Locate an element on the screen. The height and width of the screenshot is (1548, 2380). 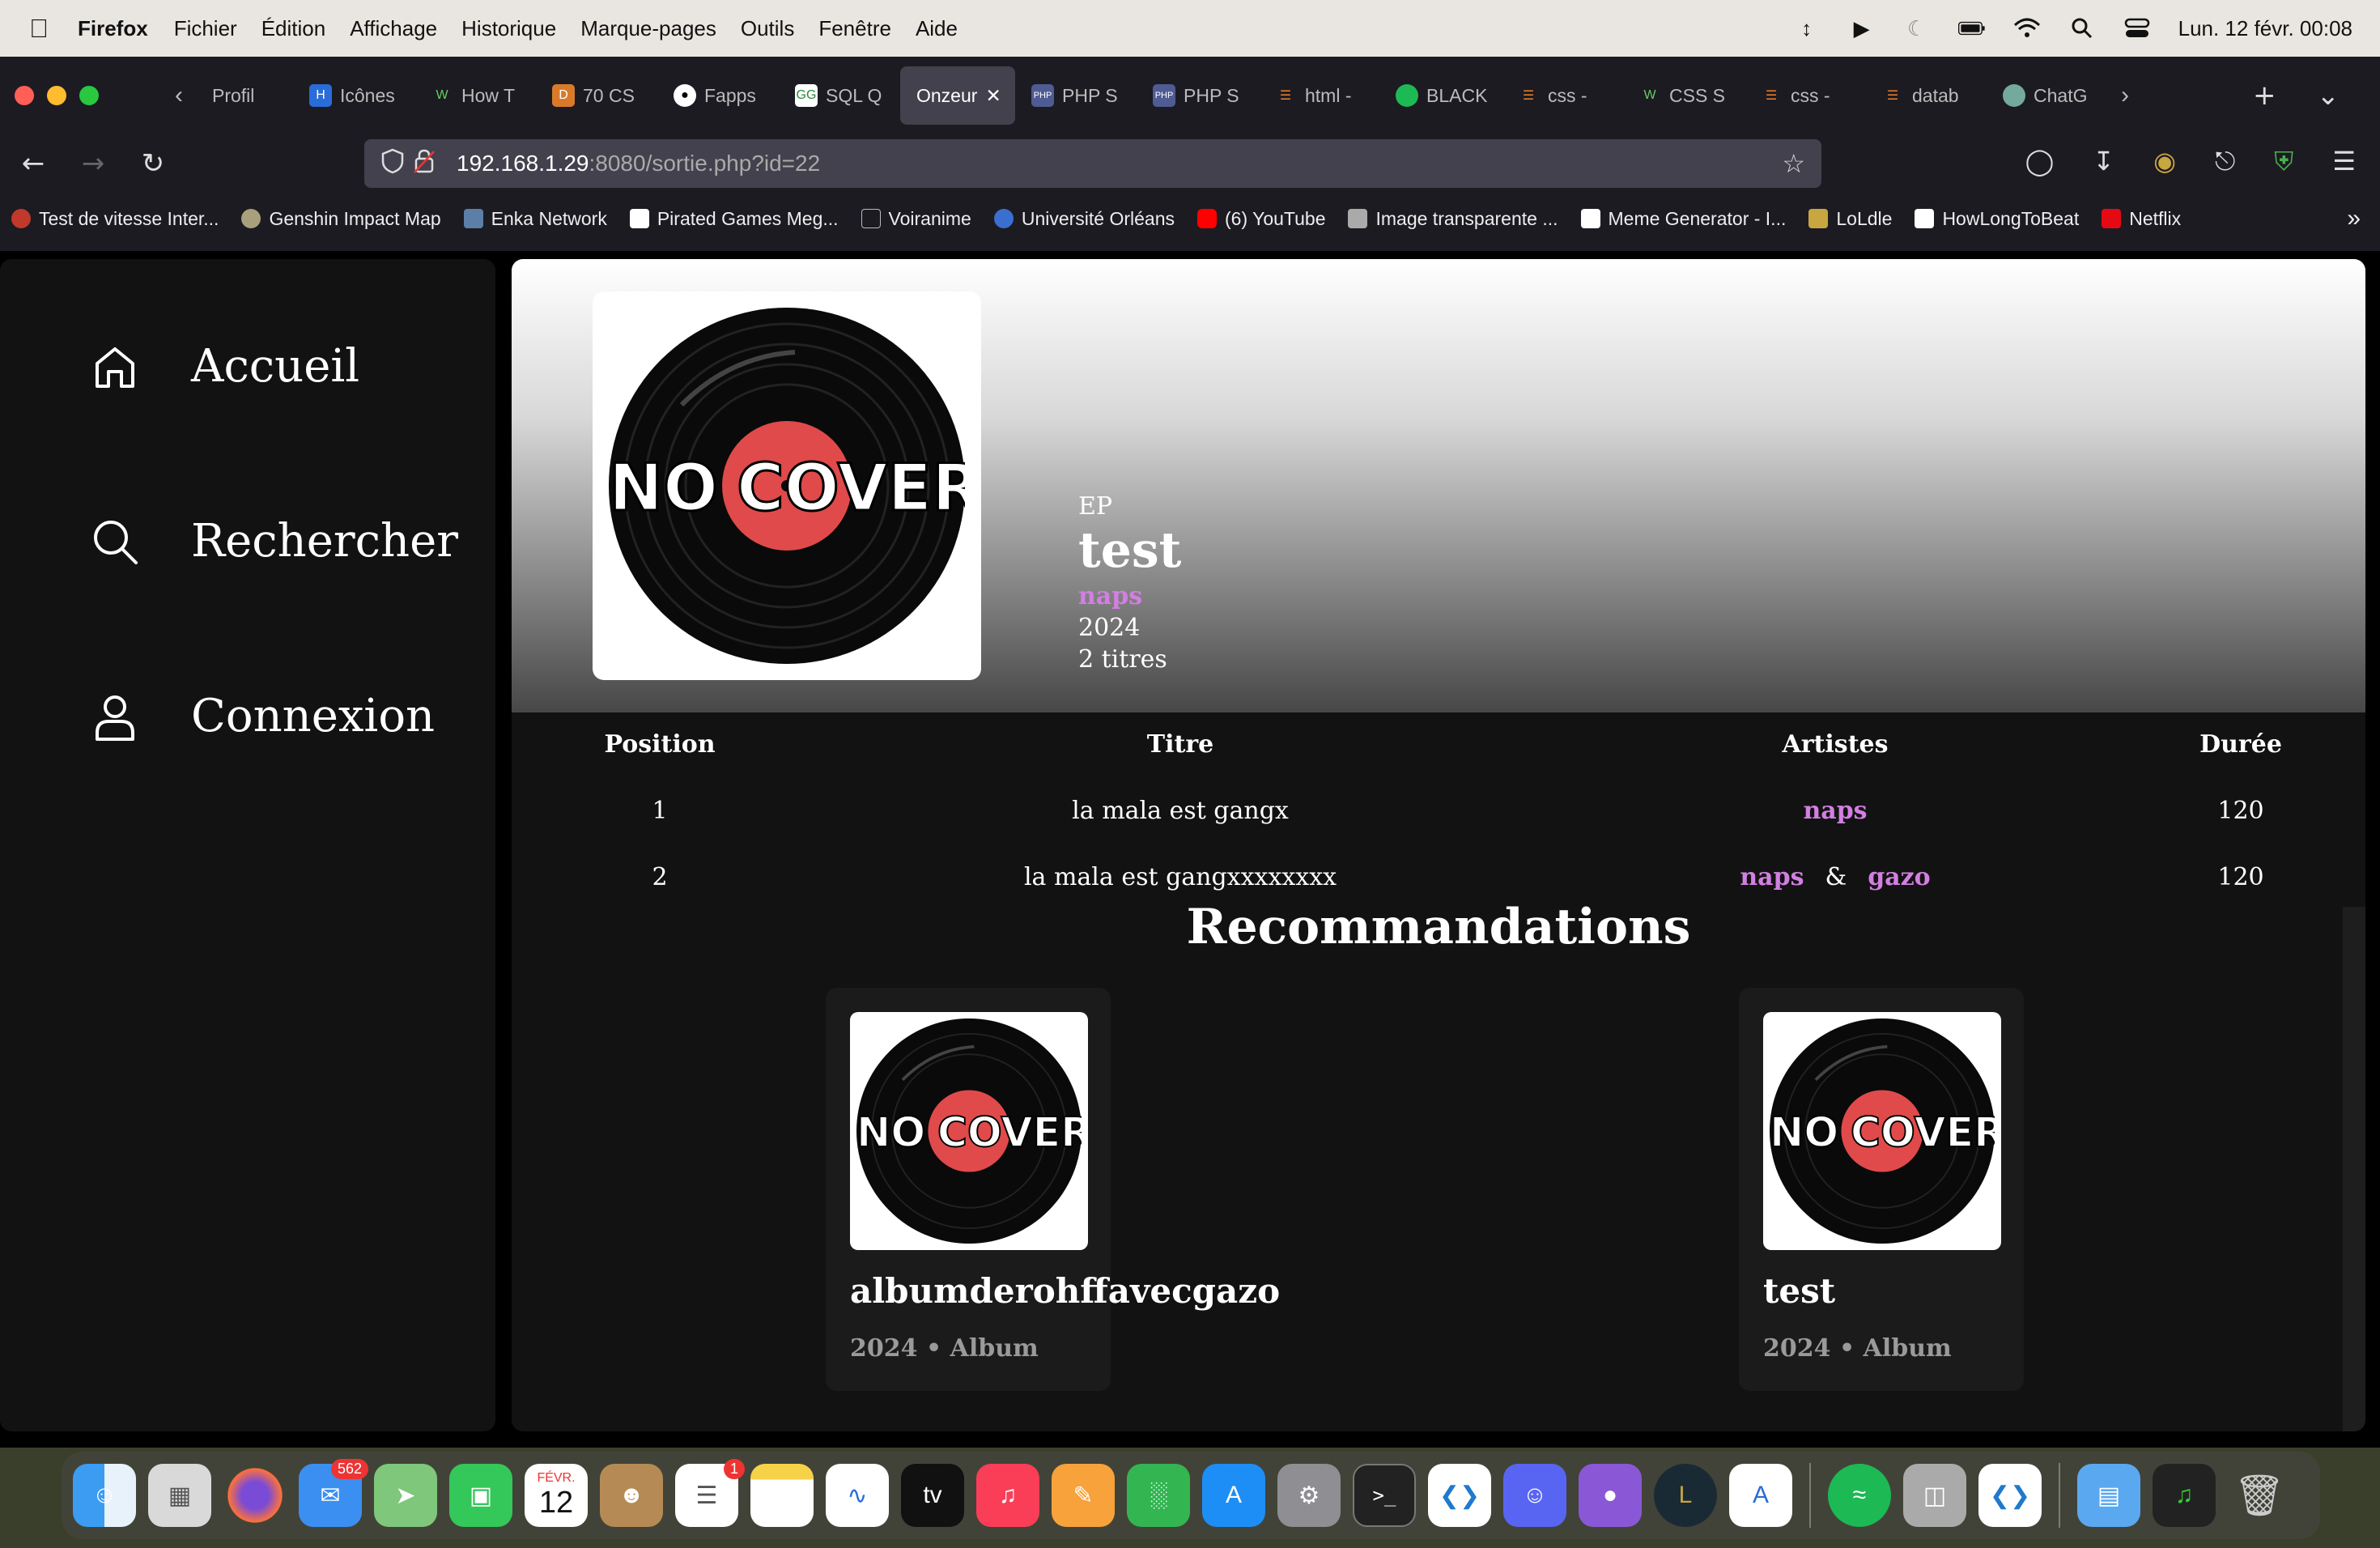
spotlight-search-icon is located at coordinates (2082, 29).